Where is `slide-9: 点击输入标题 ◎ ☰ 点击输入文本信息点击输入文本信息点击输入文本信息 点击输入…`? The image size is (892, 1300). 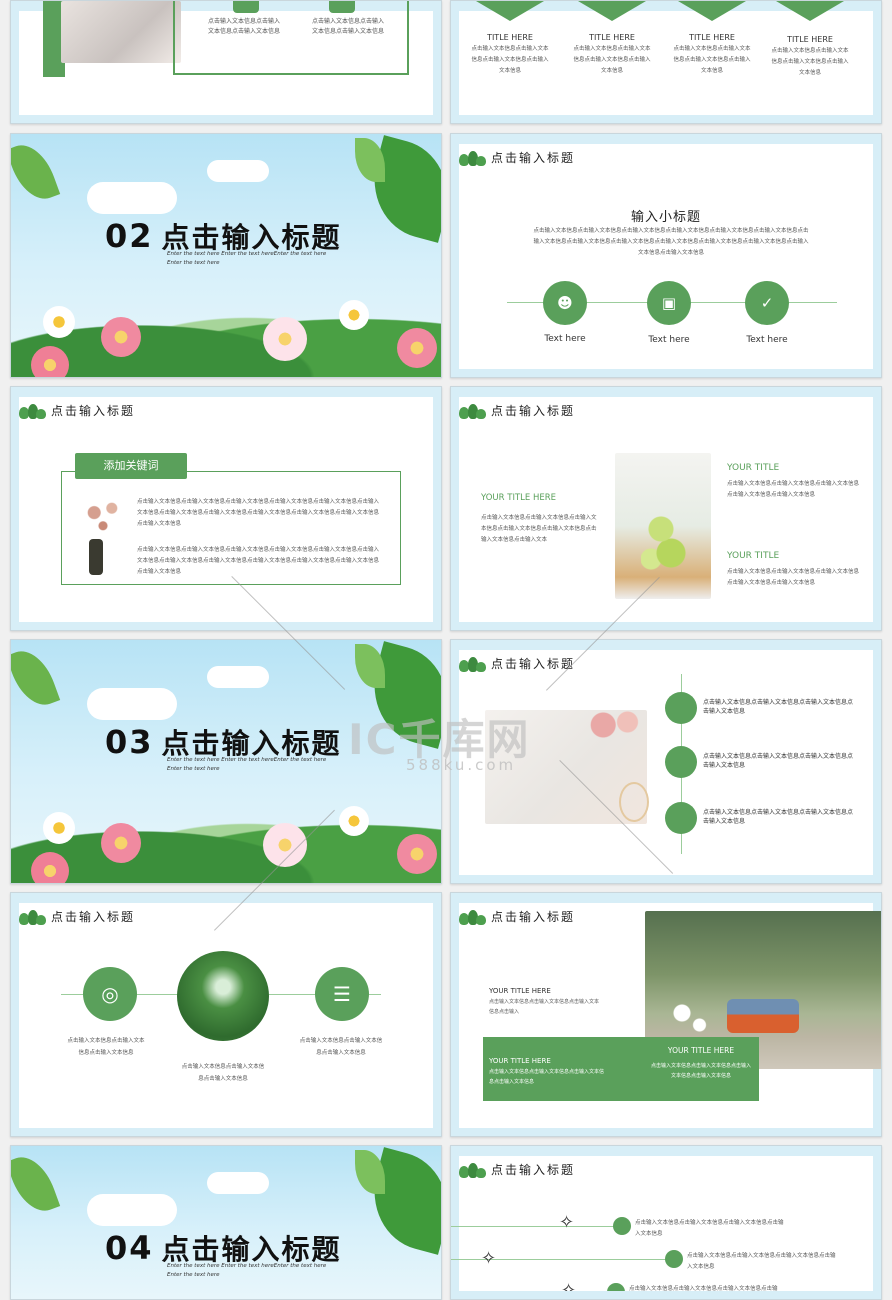
slide-9: 点击输入标题 ◎ ☰ 点击输入文本信息点击输入文本信息点击输入文本信息 点击输入… is located at coordinates (226, 1014).